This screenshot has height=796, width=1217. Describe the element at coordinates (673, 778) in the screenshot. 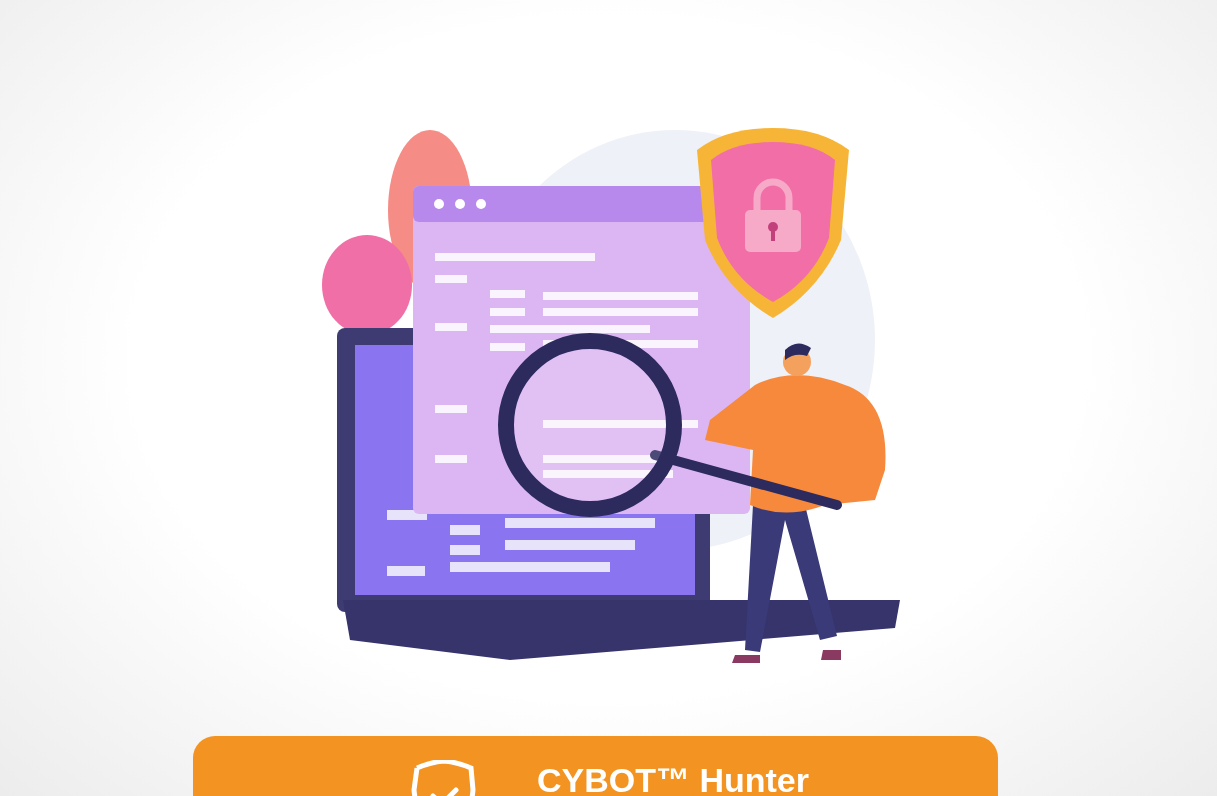

I see `product-title: CYBOT™ Hunter` at that location.